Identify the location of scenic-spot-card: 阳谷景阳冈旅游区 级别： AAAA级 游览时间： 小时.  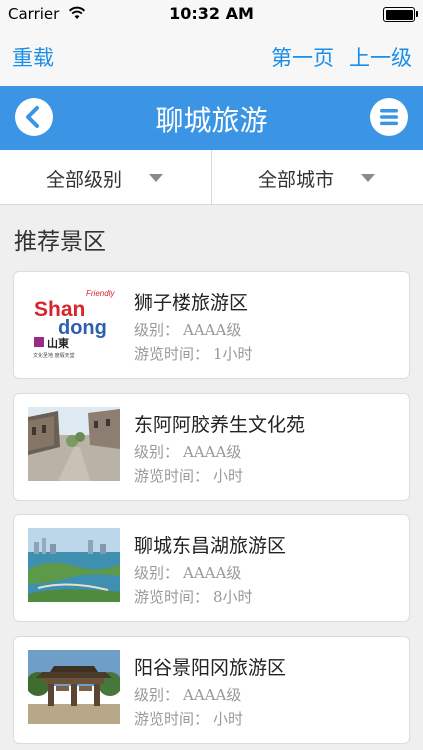
(211, 690).